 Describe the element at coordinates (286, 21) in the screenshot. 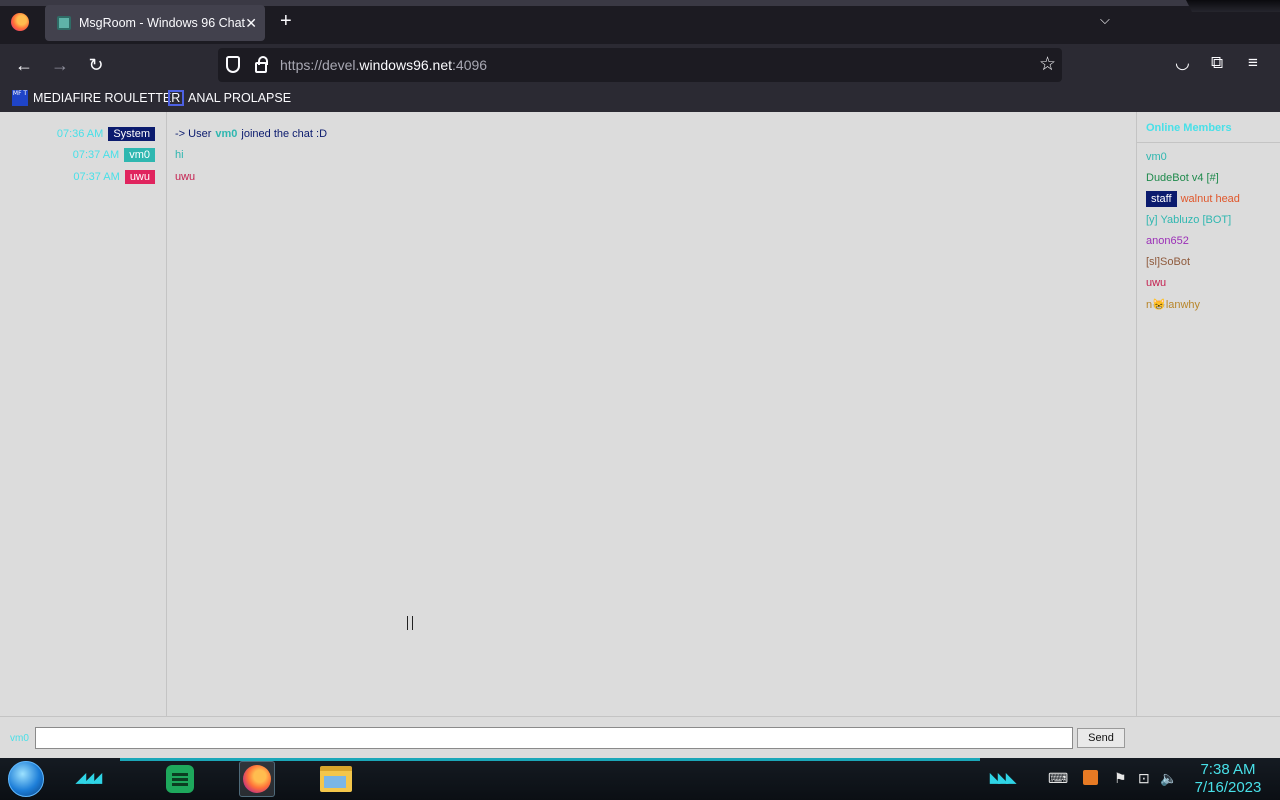

I see `new-tab-button: +` at that location.